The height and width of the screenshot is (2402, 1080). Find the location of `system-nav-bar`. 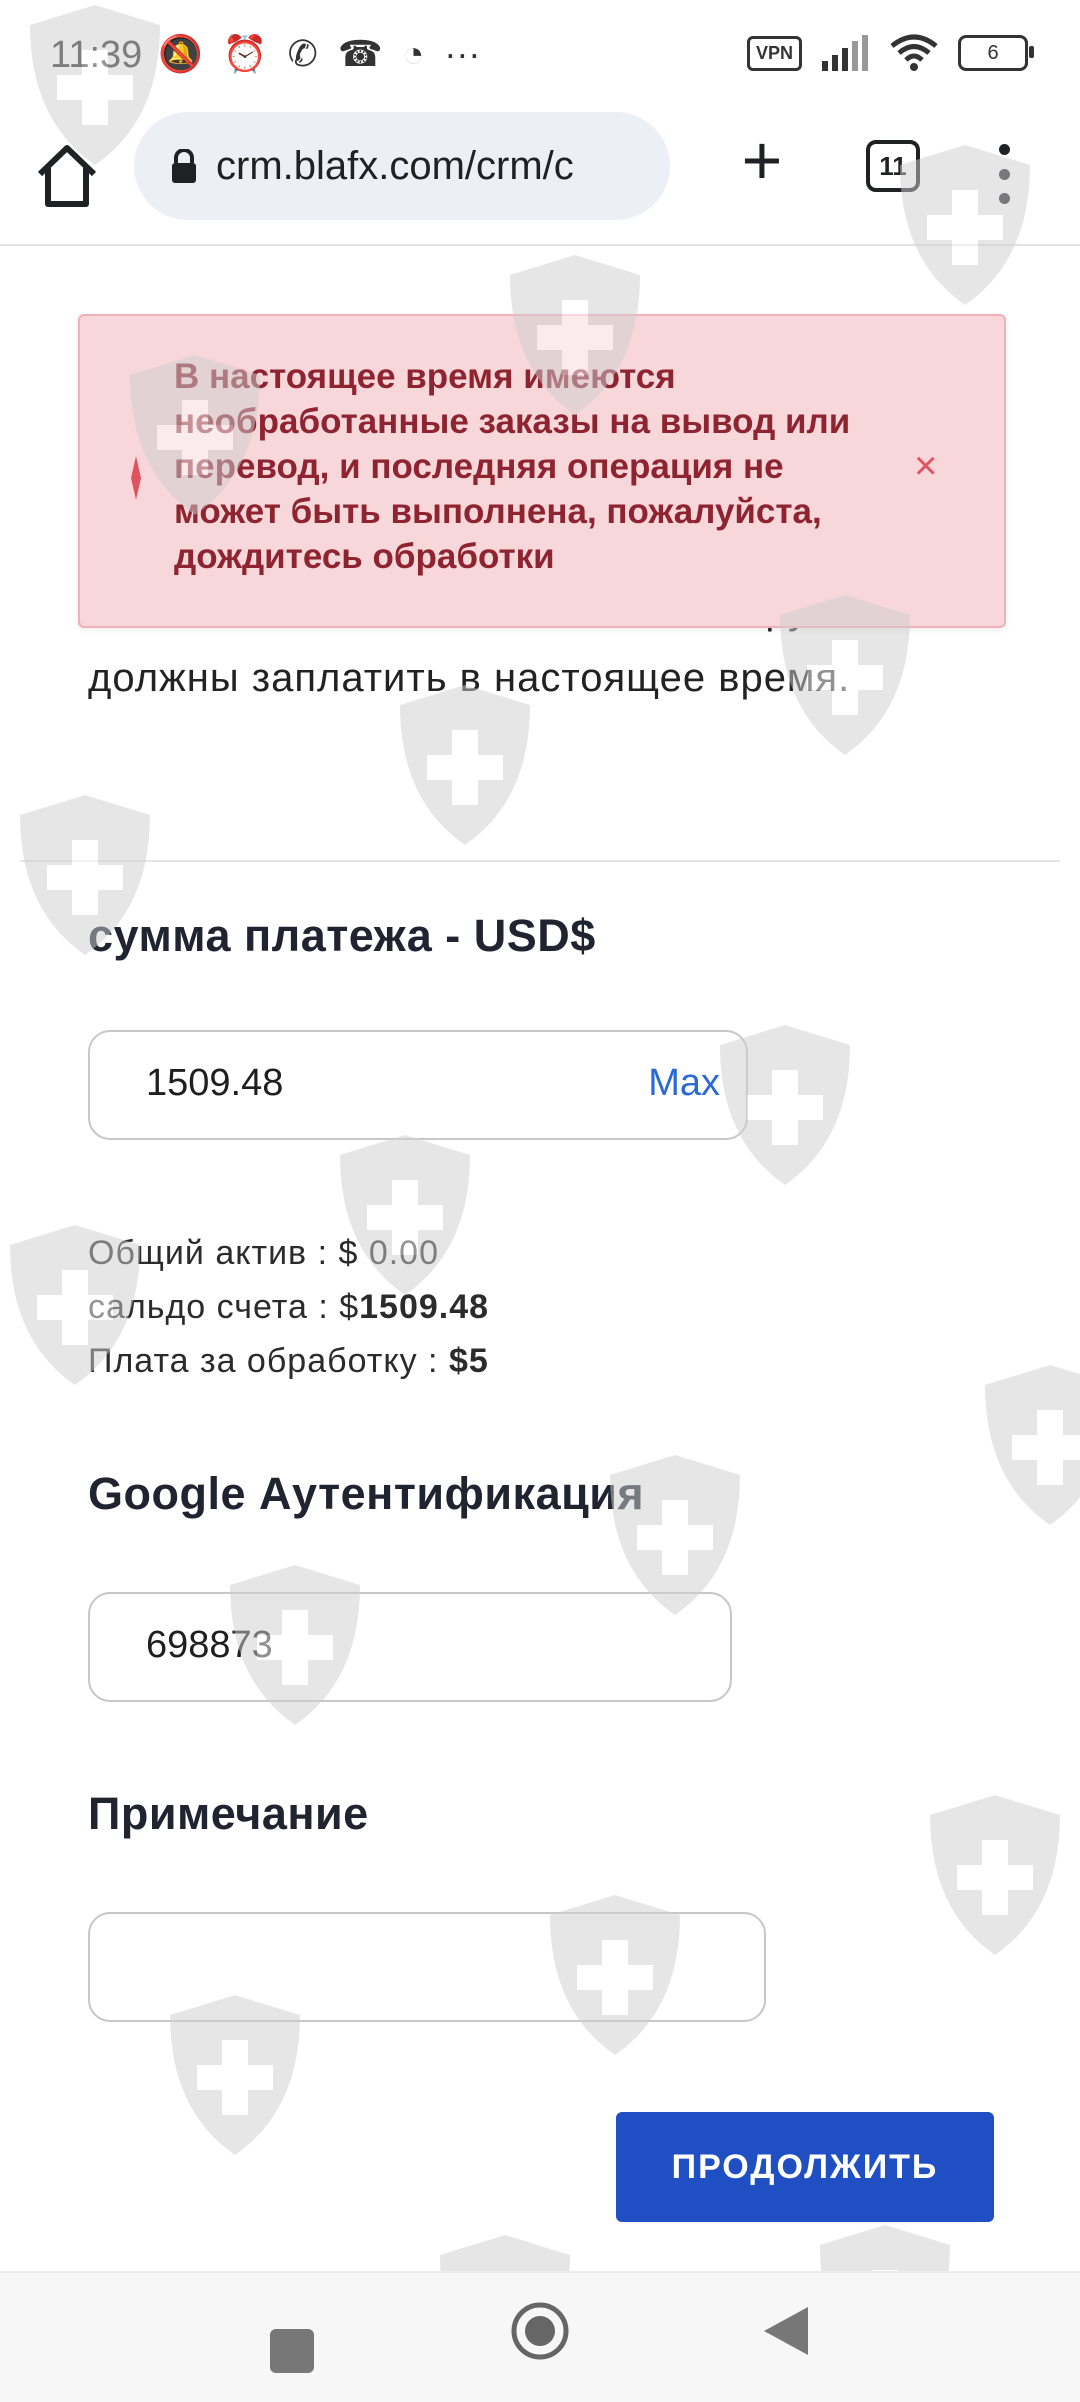

system-nav-bar is located at coordinates (540, 2336).